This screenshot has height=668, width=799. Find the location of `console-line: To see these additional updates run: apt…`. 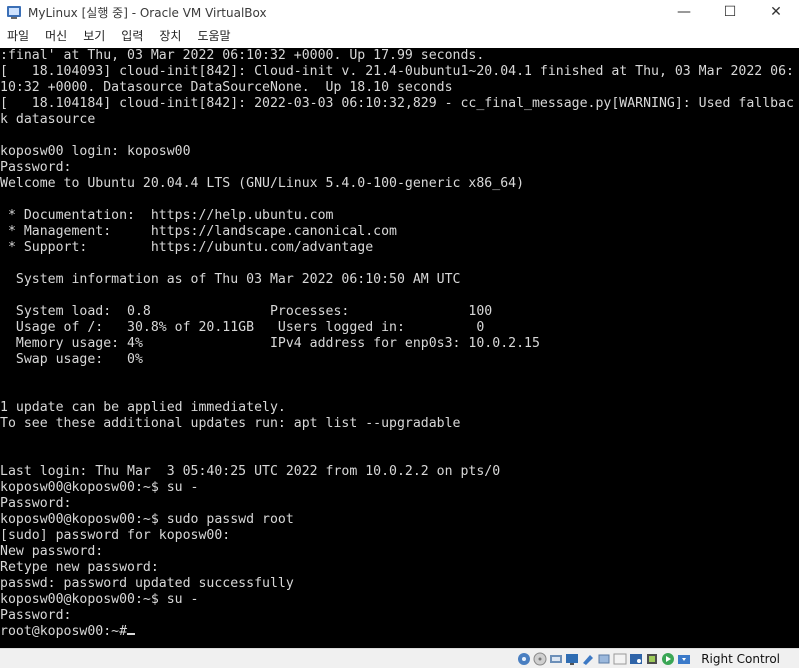

console-line: To see these additional updates run: apt… is located at coordinates (230, 423).